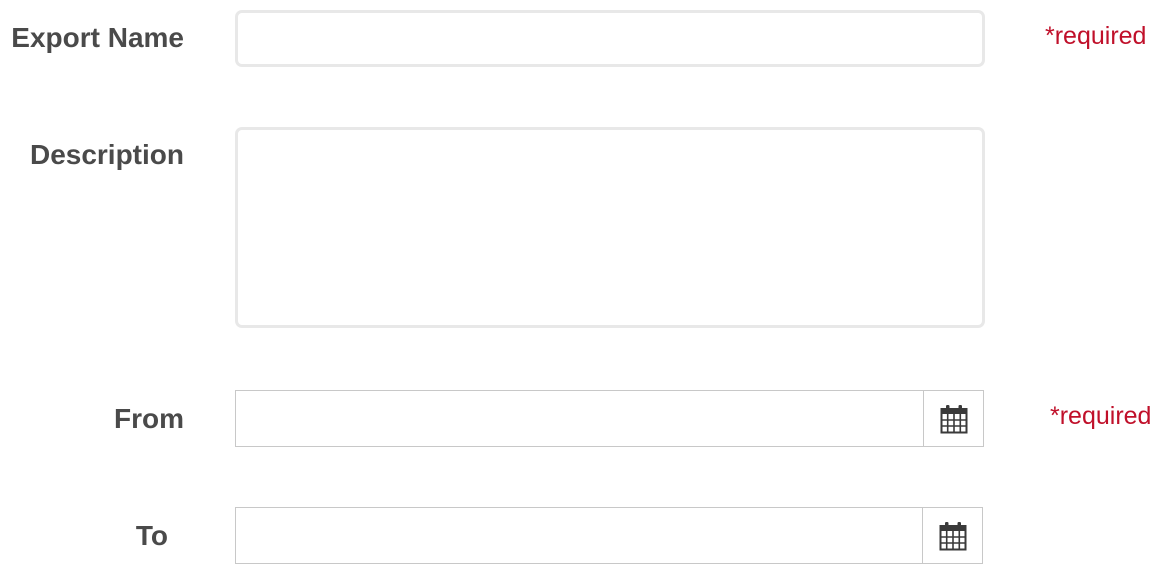 This screenshot has width=1159, height=574. I want to click on from-label: From, so click(149, 418).